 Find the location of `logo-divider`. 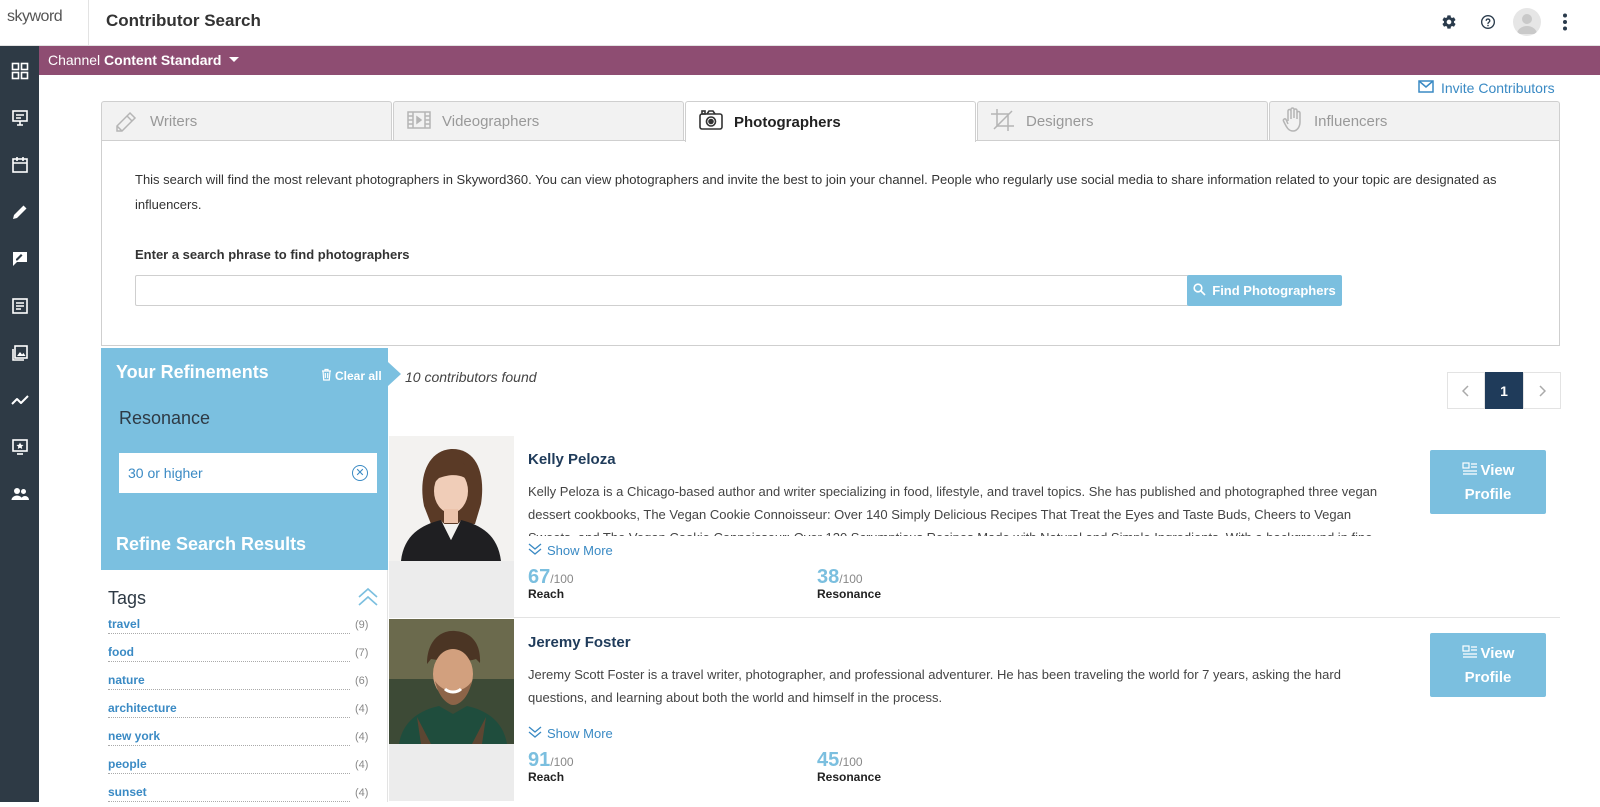

logo-divider is located at coordinates (88, 23).